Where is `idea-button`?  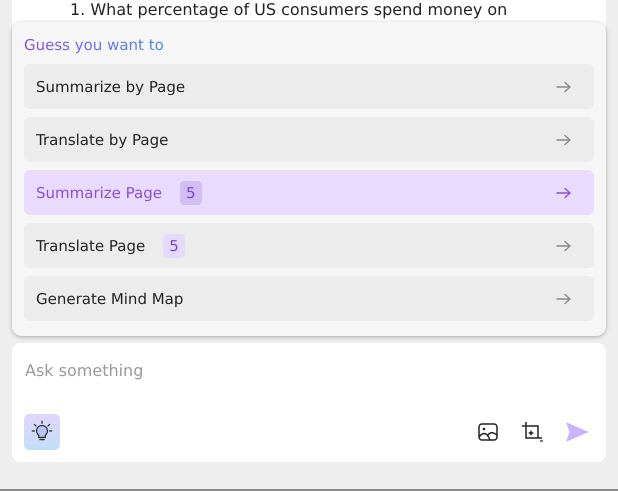 idea-button is located at coordinates (42, 432).